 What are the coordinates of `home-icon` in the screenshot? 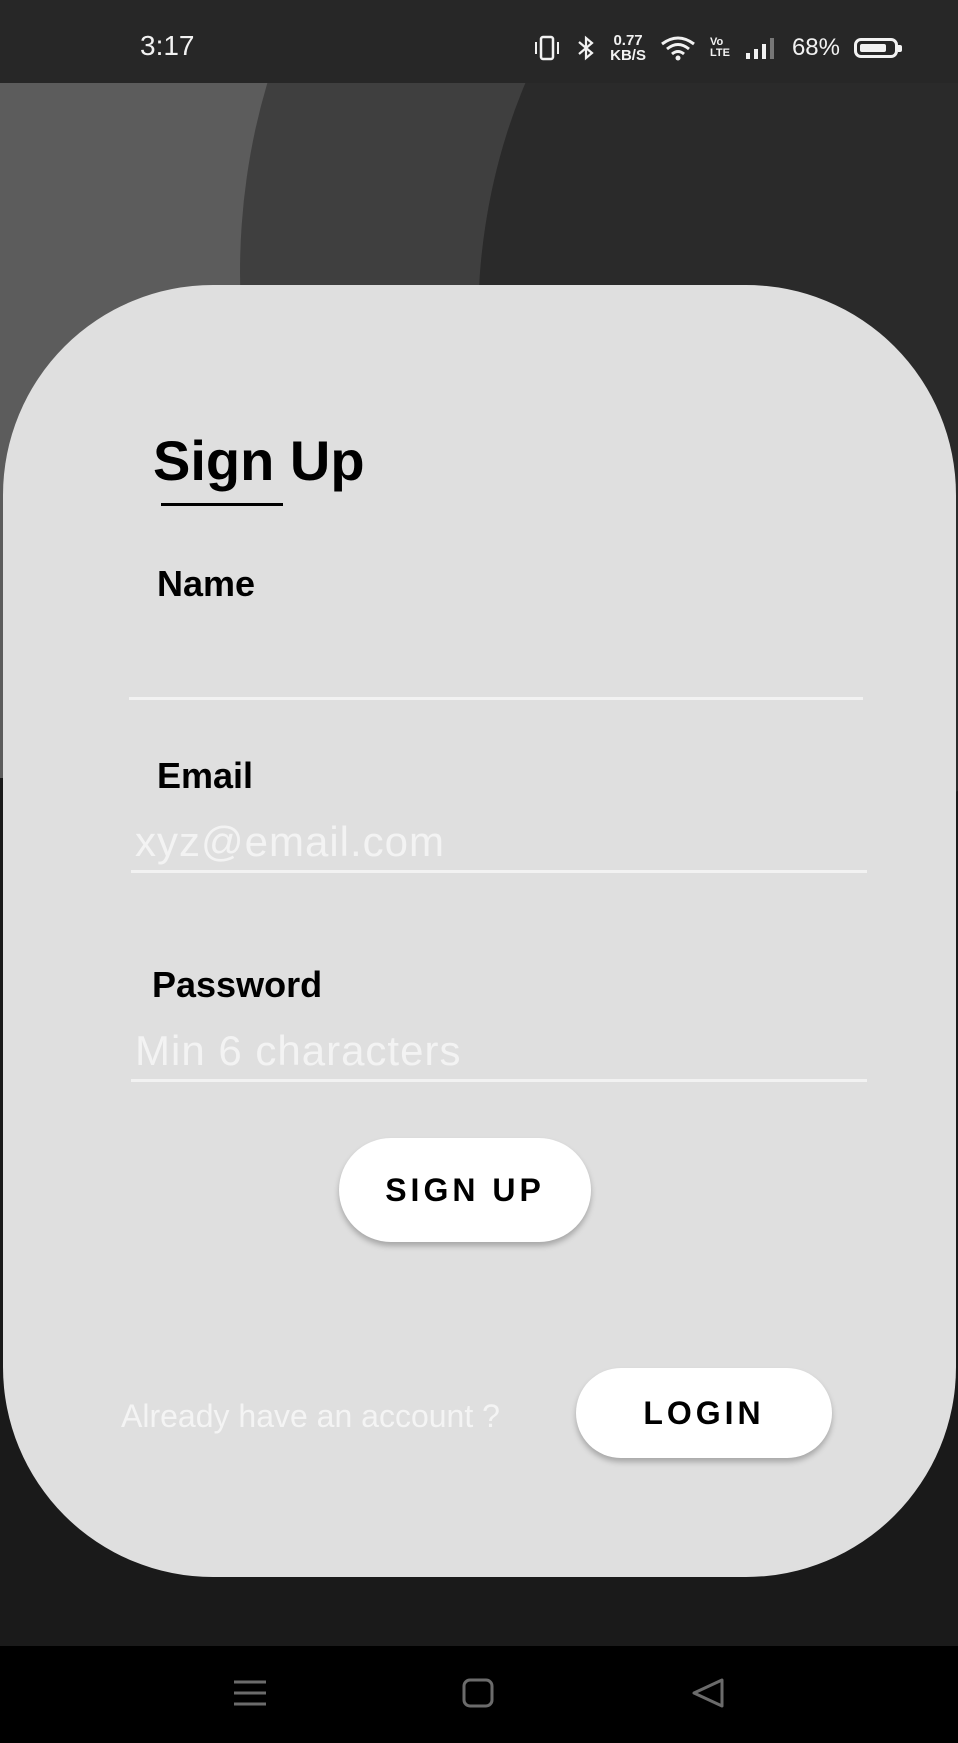 It's located at (478, 1693).